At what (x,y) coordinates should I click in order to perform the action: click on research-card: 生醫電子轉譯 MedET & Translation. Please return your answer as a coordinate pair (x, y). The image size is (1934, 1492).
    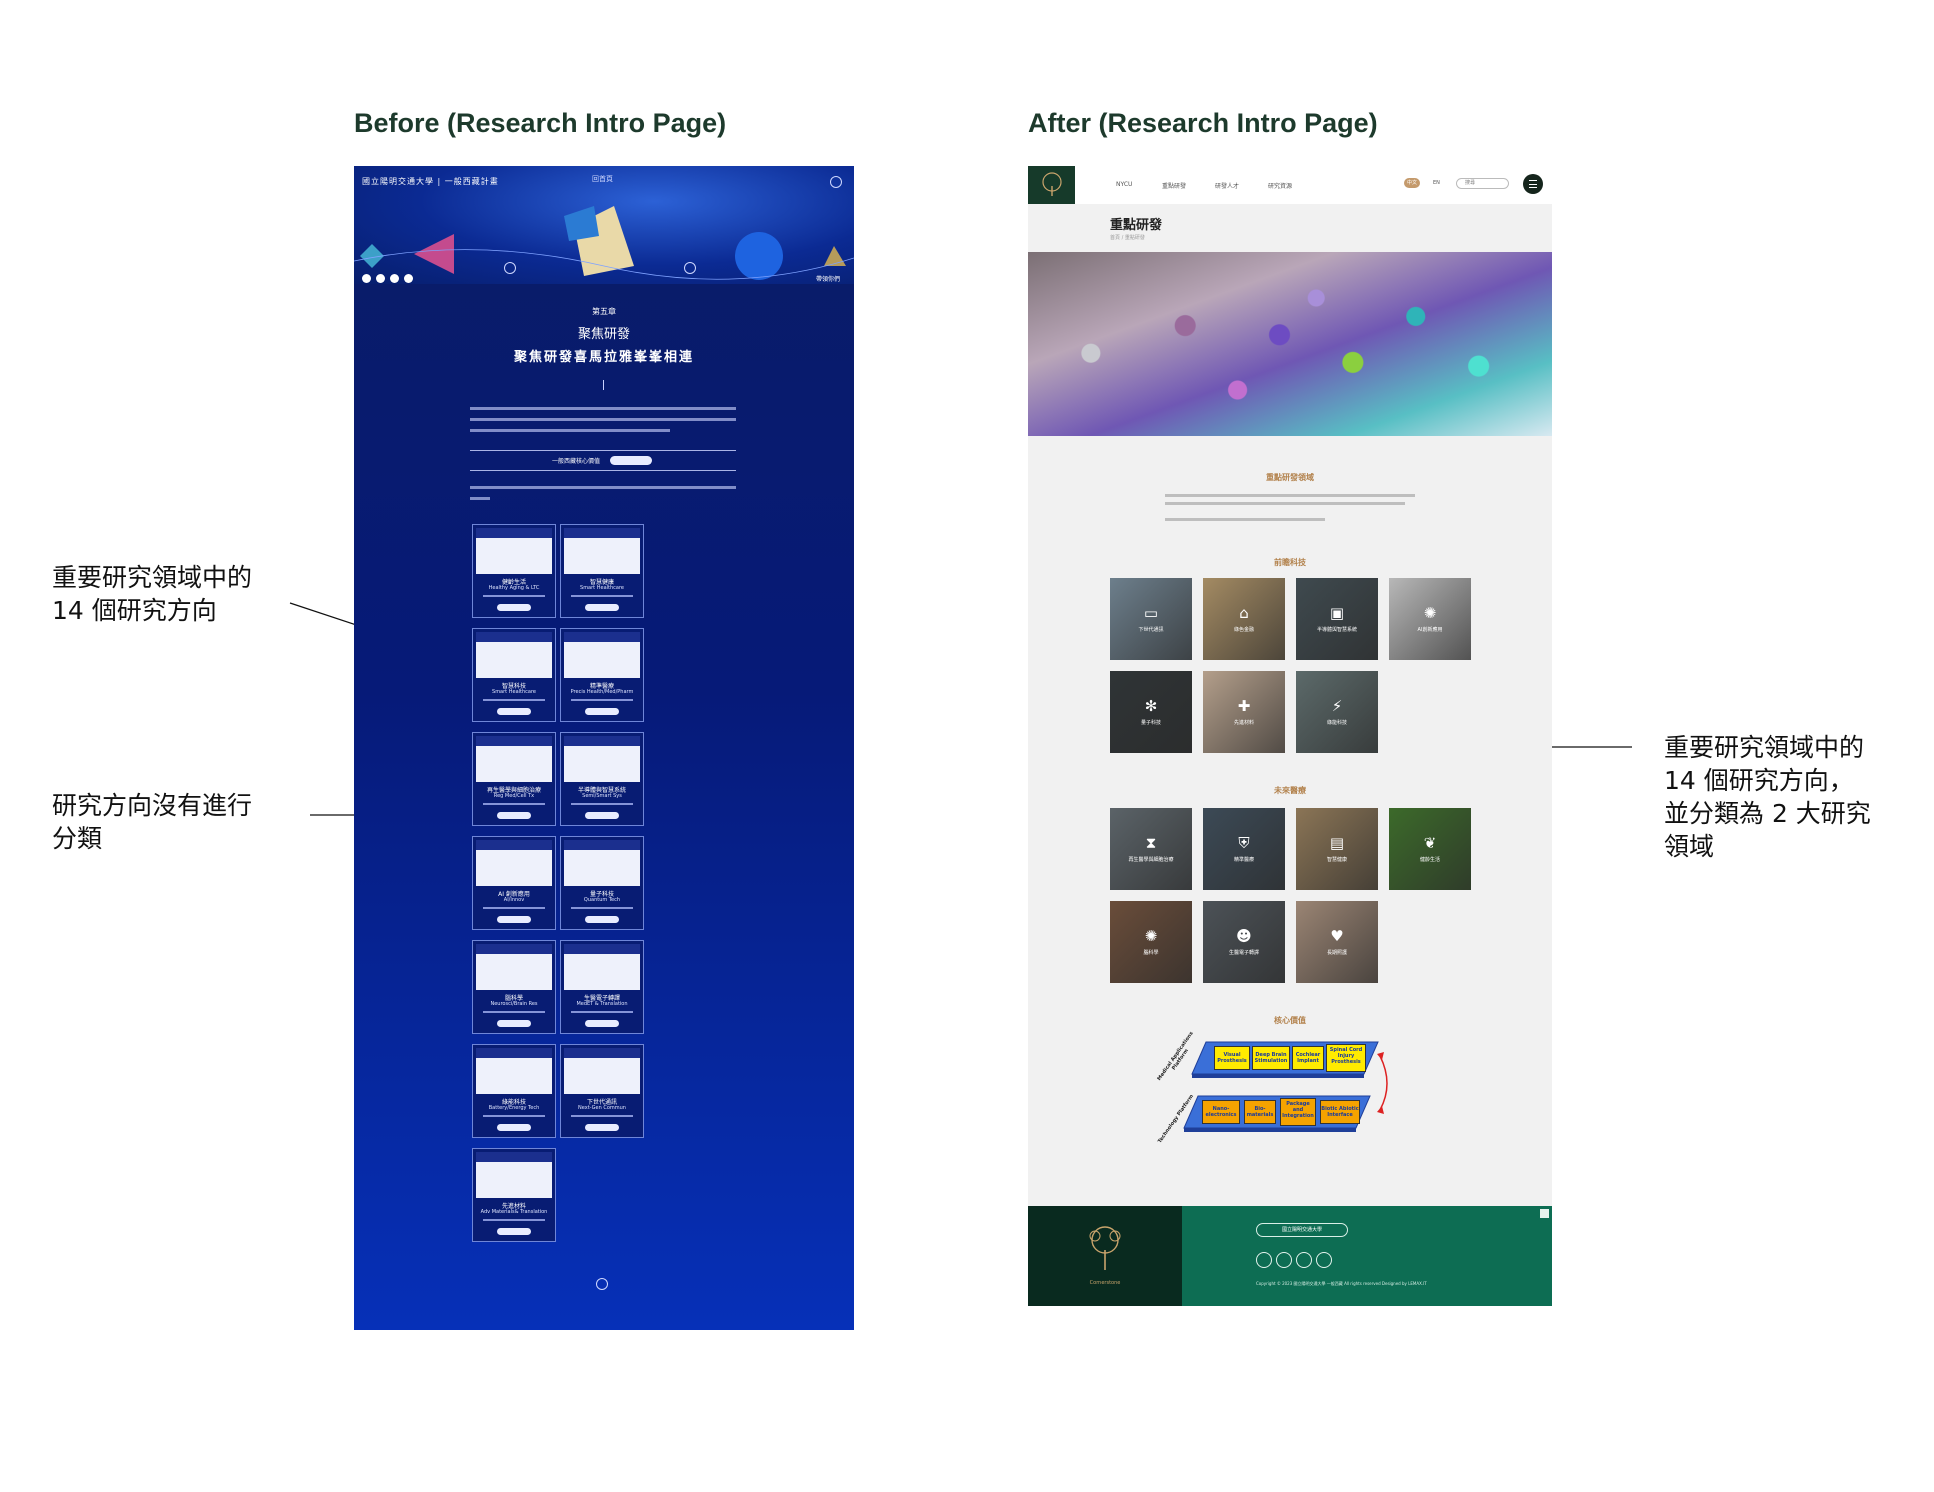
    Looking at the image, I should click on (602, 987).